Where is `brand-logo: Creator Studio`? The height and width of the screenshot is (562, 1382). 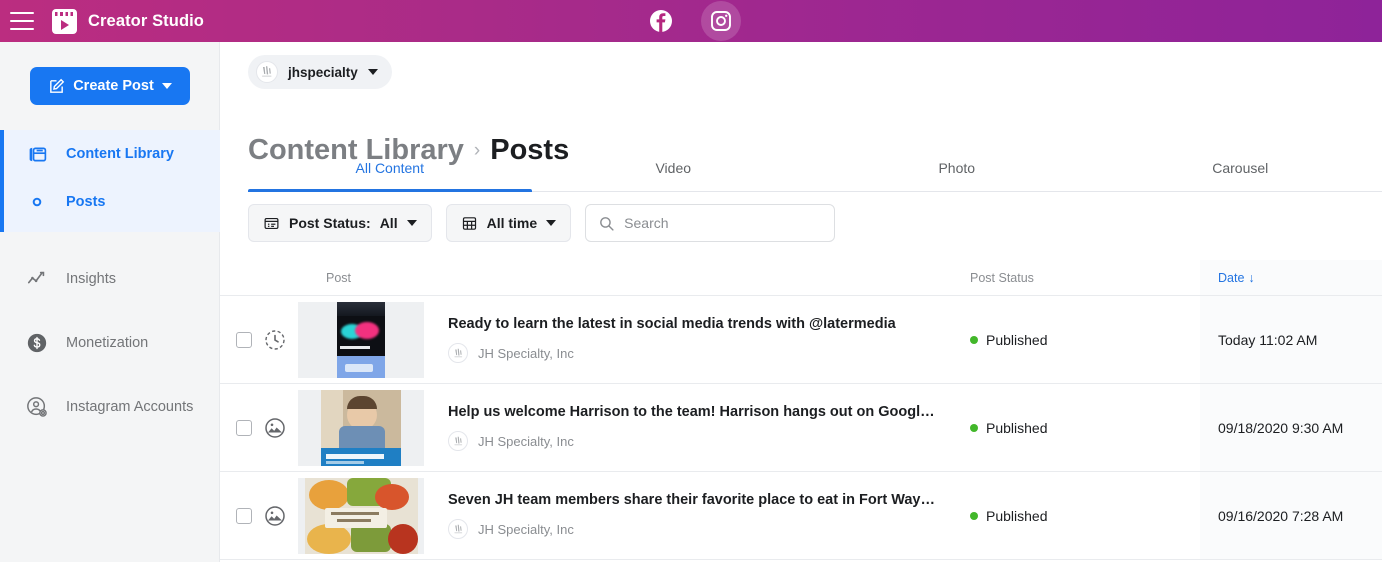 brand-logo: Creator Studio is located at coordinates (128, 21).